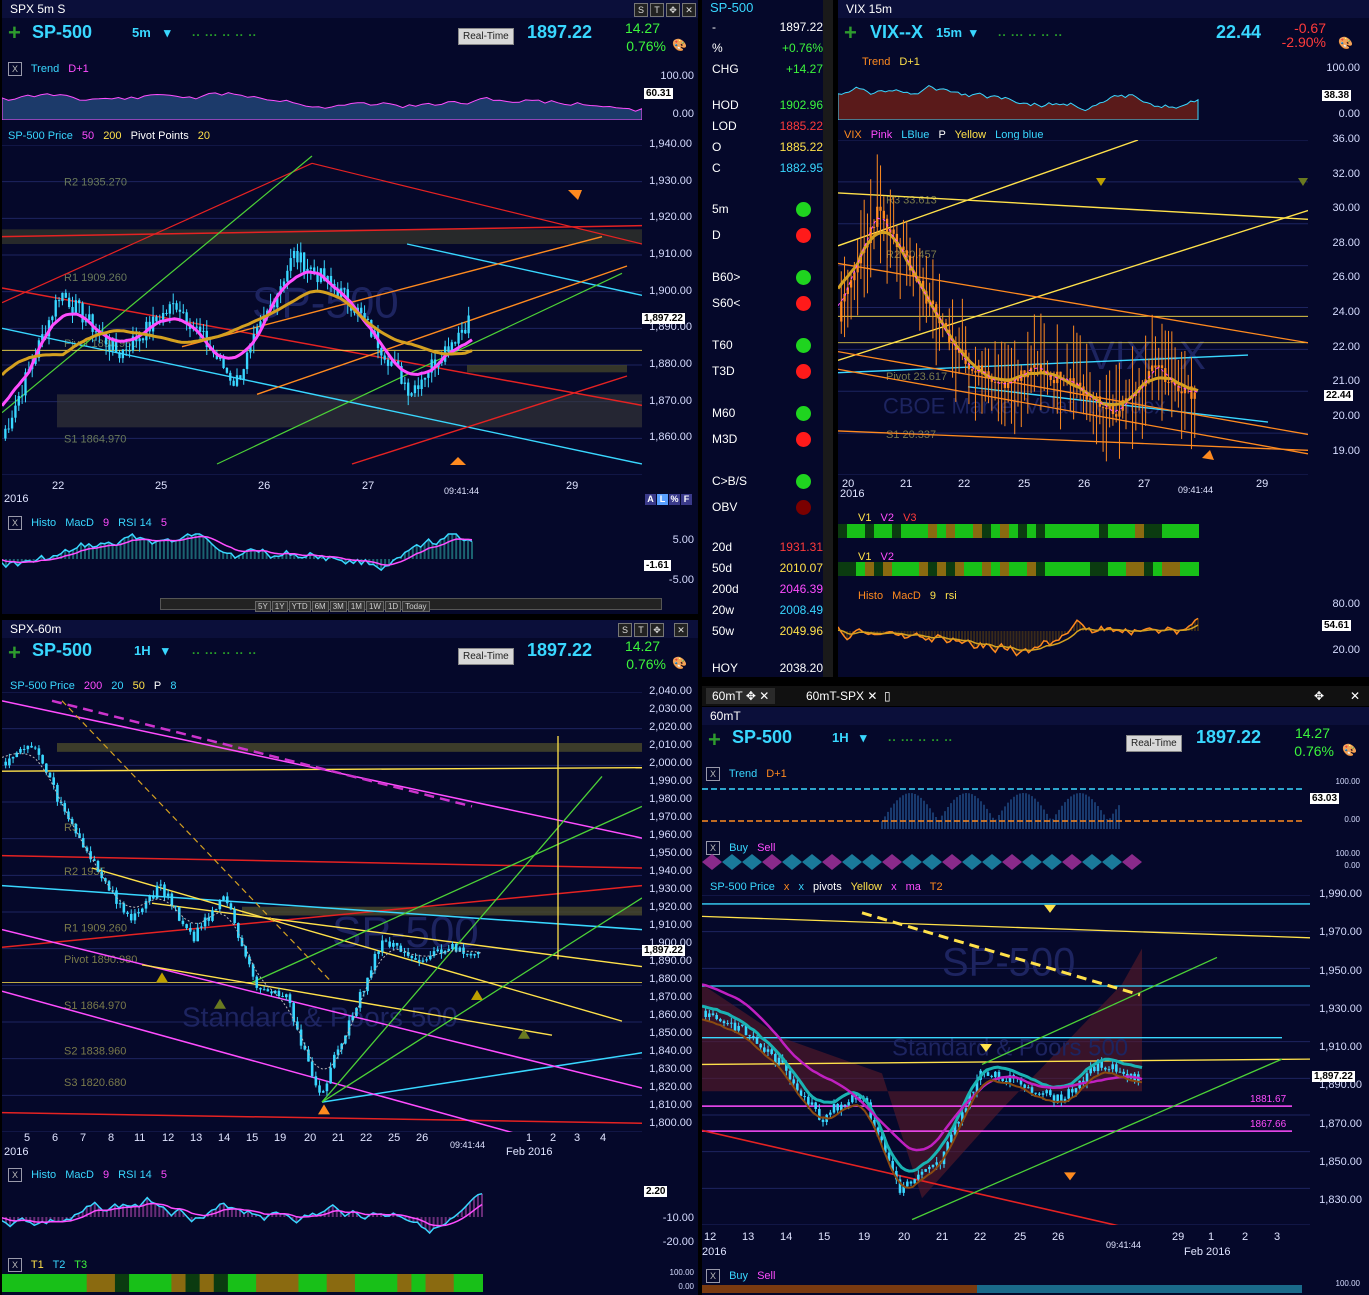 This screenshot has height=1295, width=1369. What do you see at coordinates (135, 523) in the screenshot?
I see `legend-item: RSI 14` at bounding box center [135, 523].